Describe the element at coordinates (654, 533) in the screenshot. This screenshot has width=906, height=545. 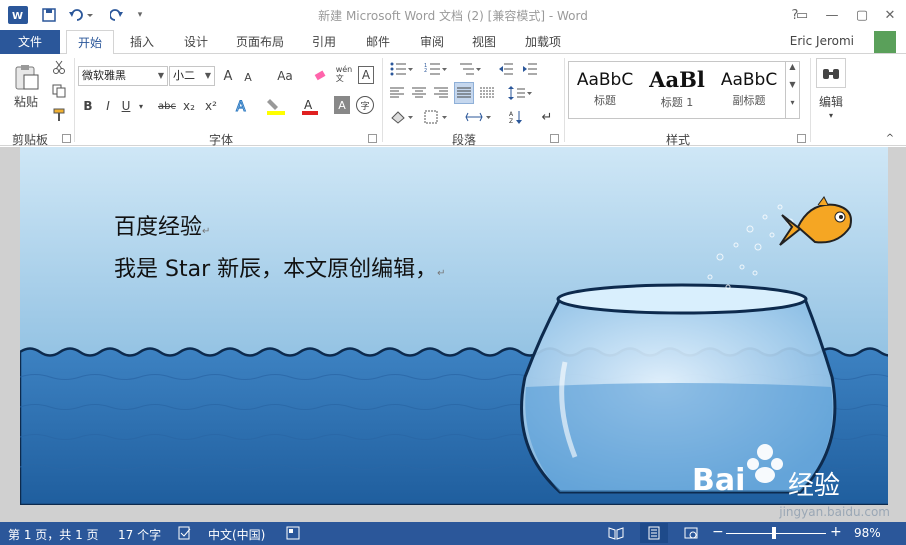
I see `print-layout-icon` at that location.